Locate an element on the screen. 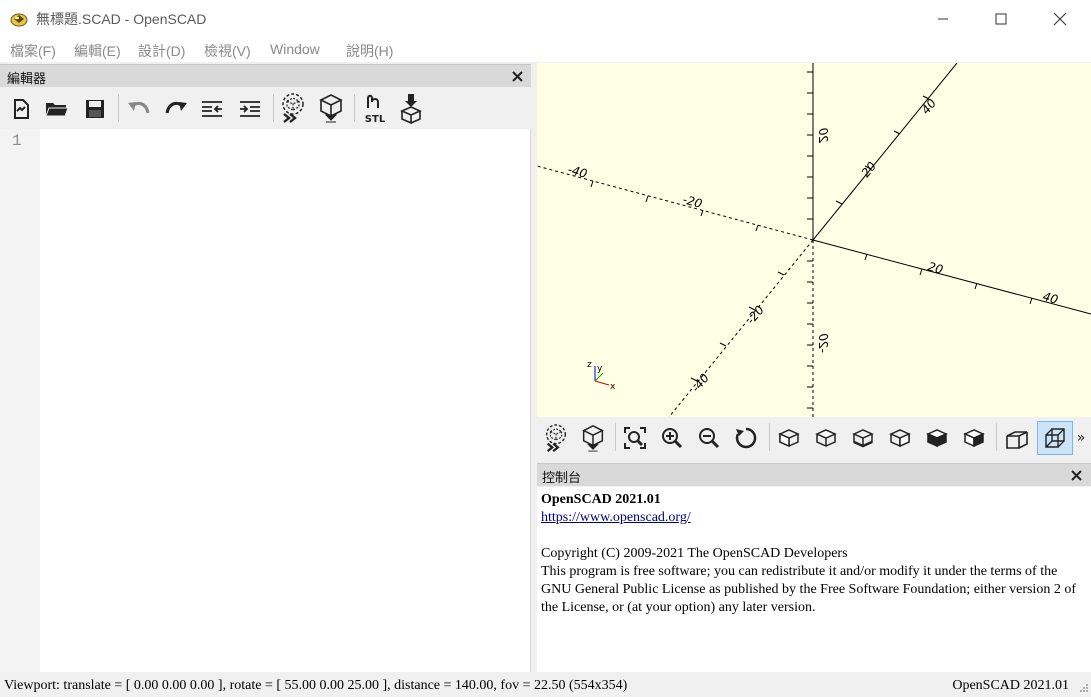 The height and width of the screenshot is (697, 1091). console-dock-header: 控制台 is located at coordinates (814, 474).